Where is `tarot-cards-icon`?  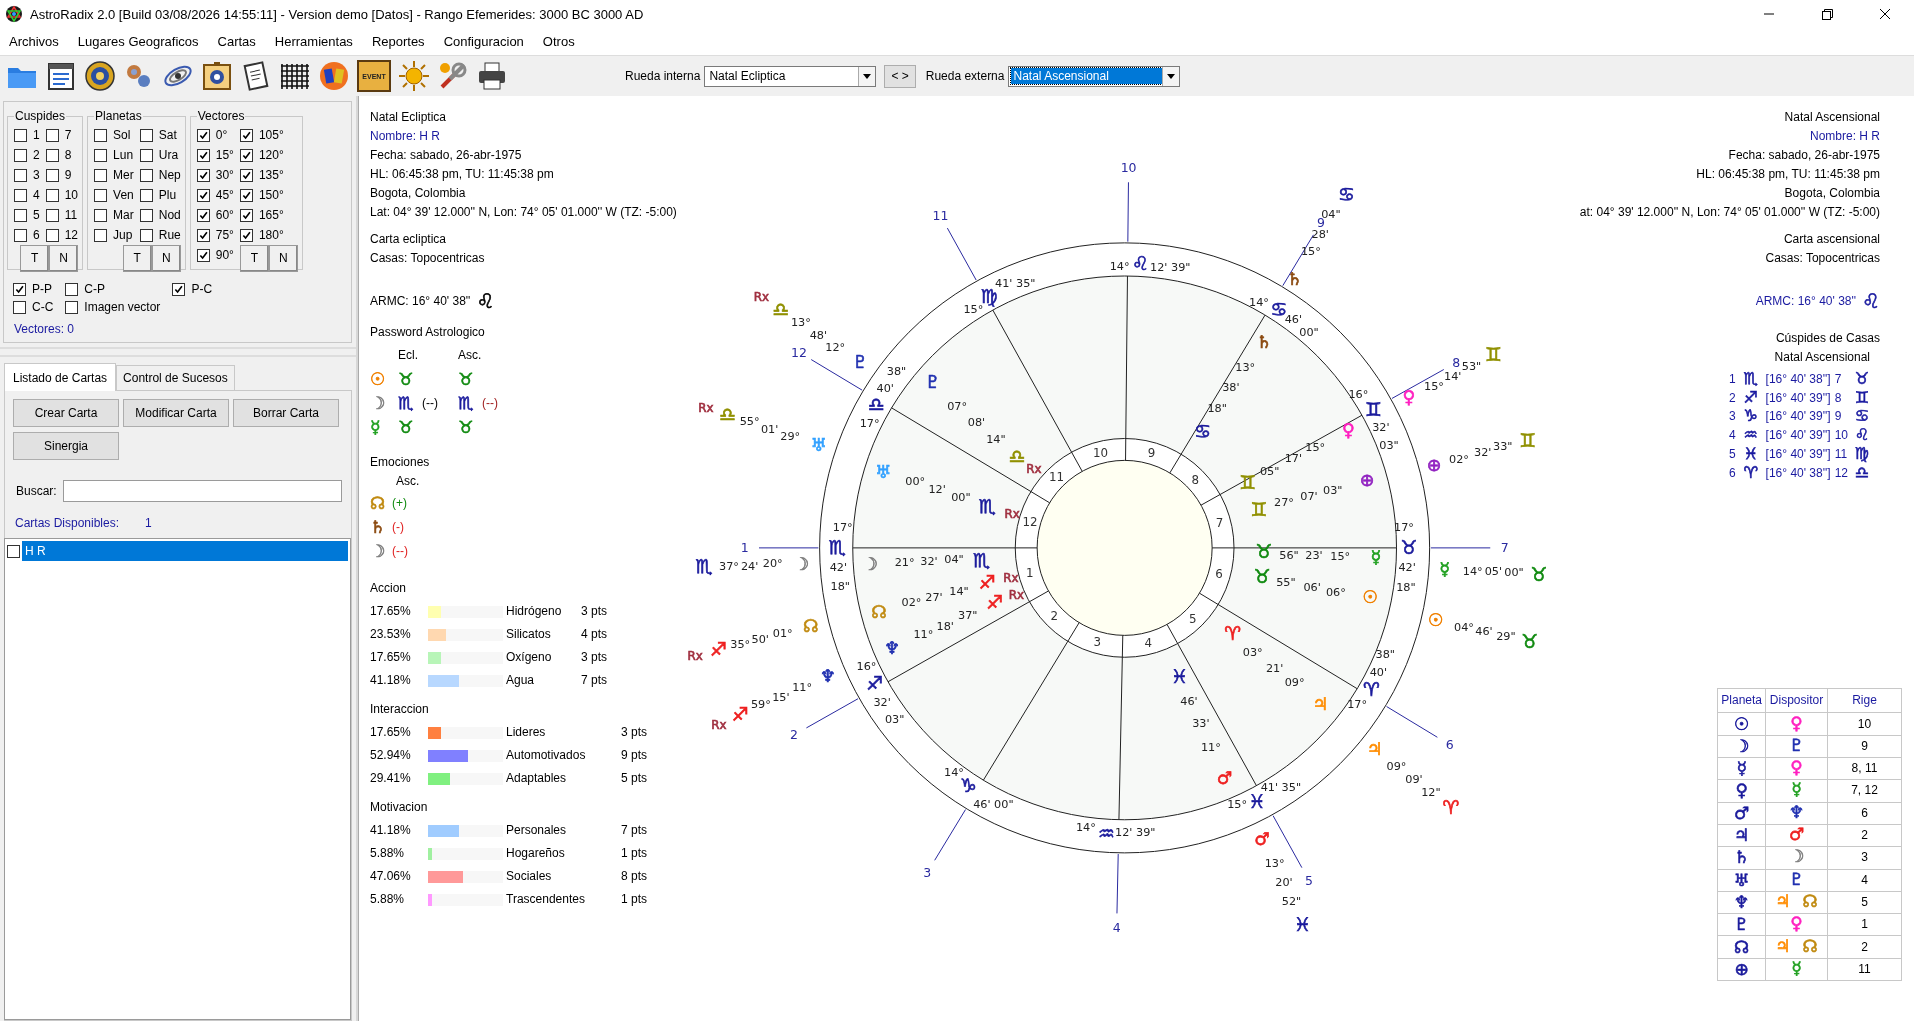 tarot-cards-icon is located at coordinates (334, 76).